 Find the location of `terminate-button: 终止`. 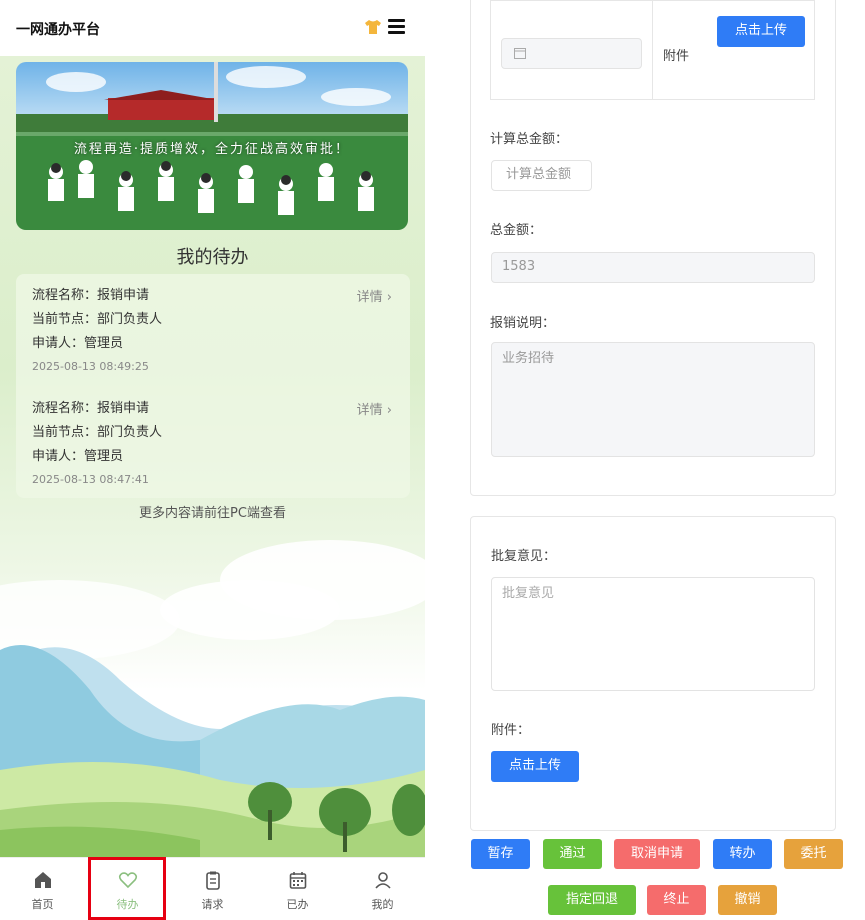

terminate-button: 终止 is located at coordinates (676, 900).